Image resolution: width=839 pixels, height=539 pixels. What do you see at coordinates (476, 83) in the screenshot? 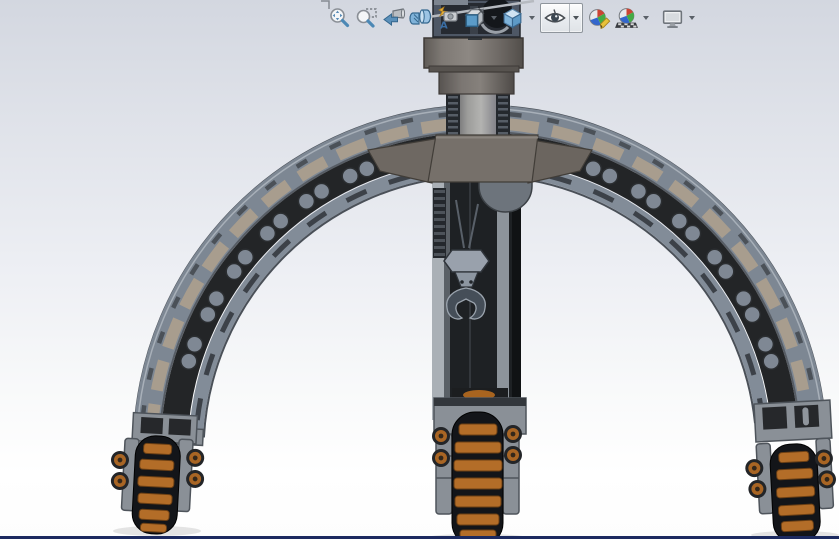
I see `drum-lower-cylinder` at bounding box center [476, 83].